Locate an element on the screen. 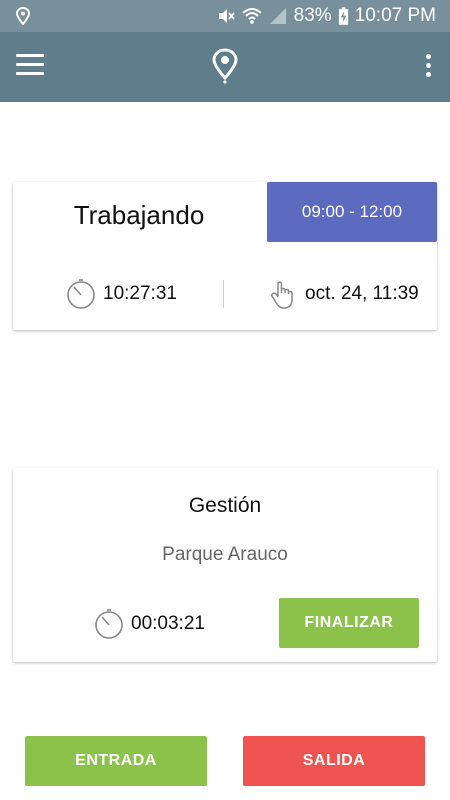  status-bar: 83% 10:07 PM is located at coordinates (225, 16).